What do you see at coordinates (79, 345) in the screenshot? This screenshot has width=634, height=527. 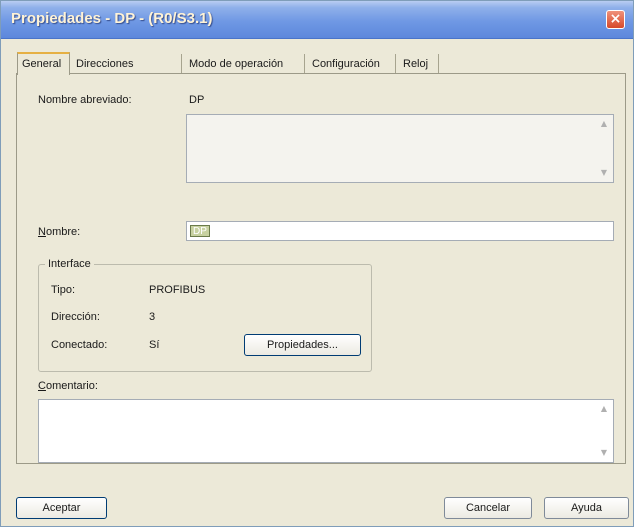 I see `connected-label: Conectado:` at bounding box center [79, 345].